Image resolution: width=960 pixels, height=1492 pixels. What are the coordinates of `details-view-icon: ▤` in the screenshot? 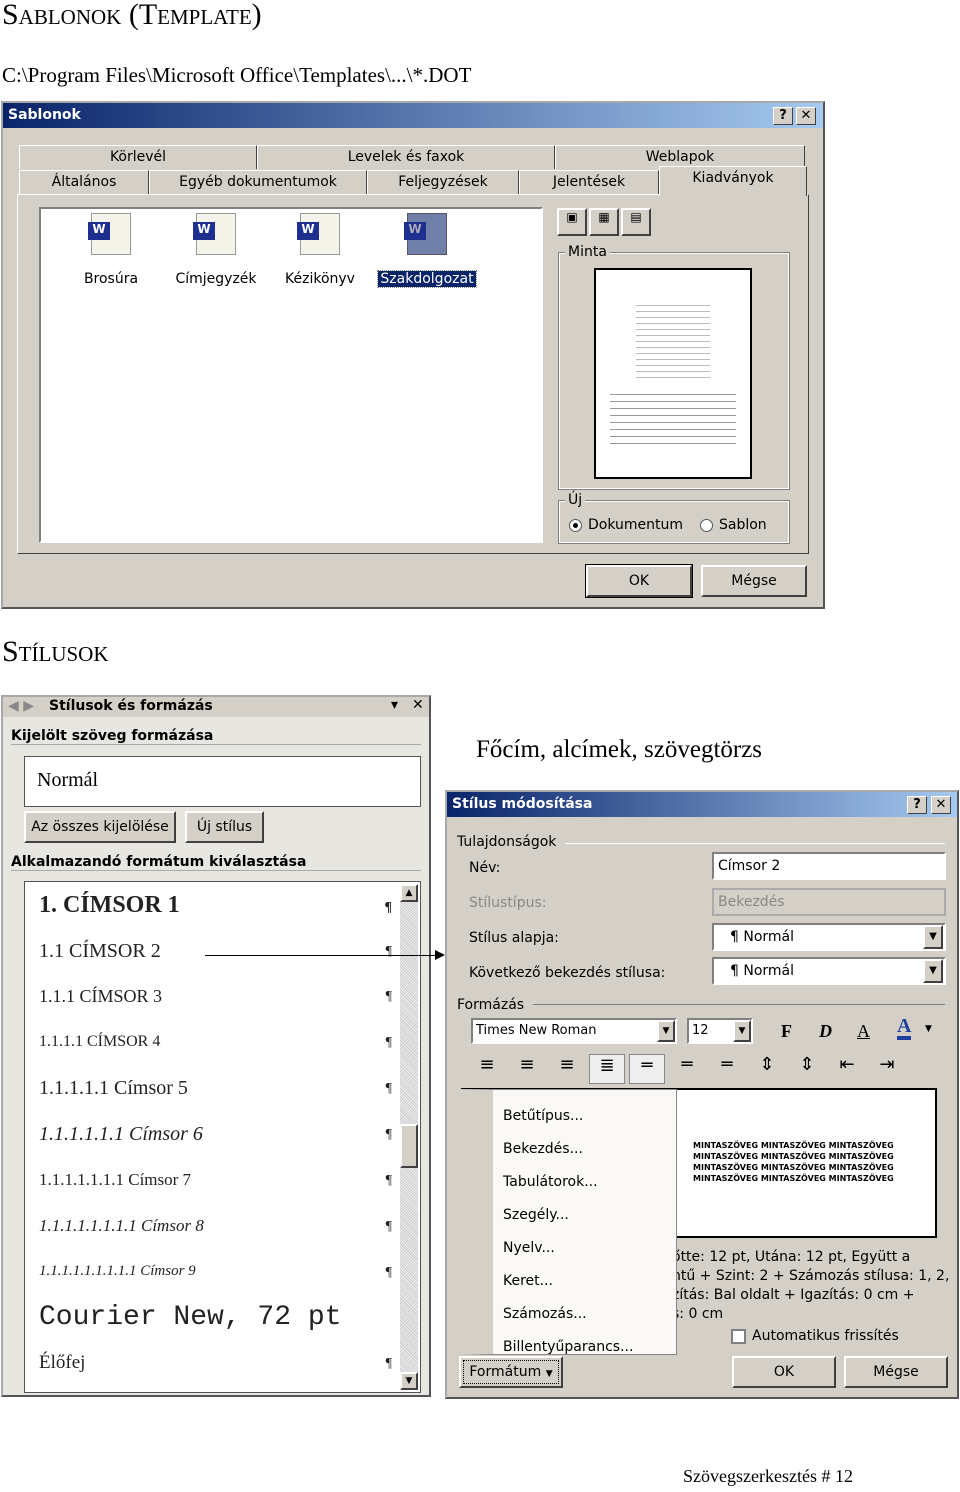 It's located at (636, 222).